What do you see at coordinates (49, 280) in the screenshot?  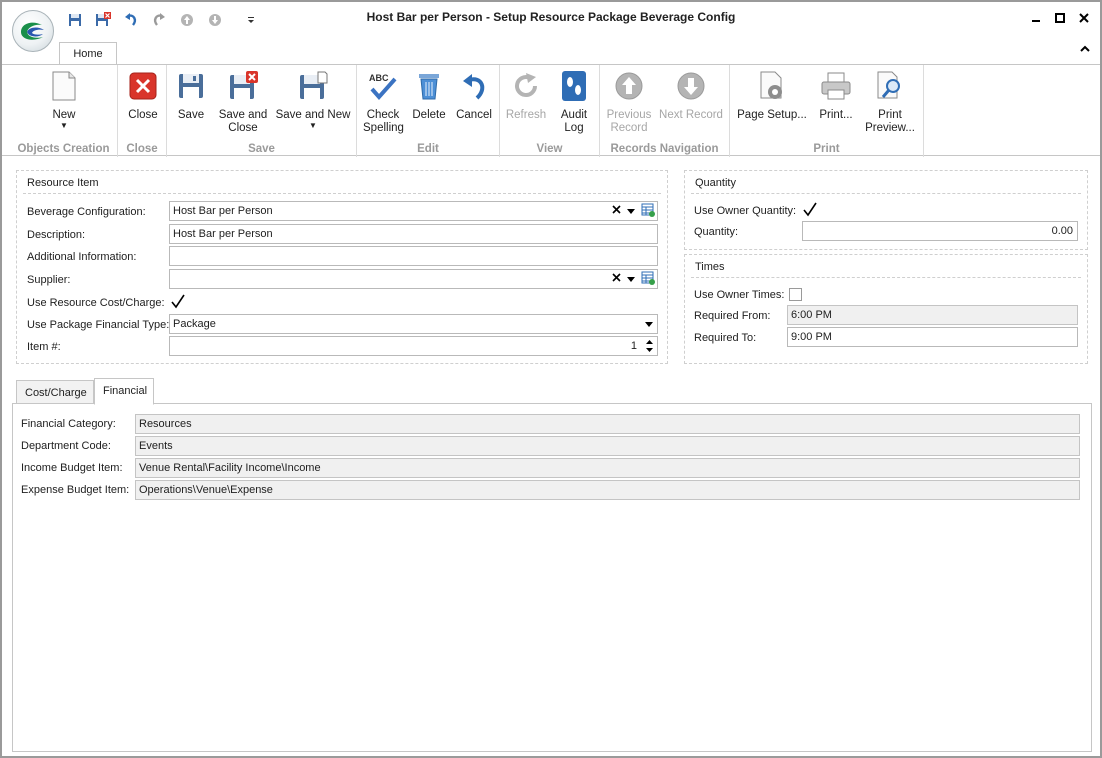 I see `supplier-label: Supplier:` at bounding box center [49, 280].